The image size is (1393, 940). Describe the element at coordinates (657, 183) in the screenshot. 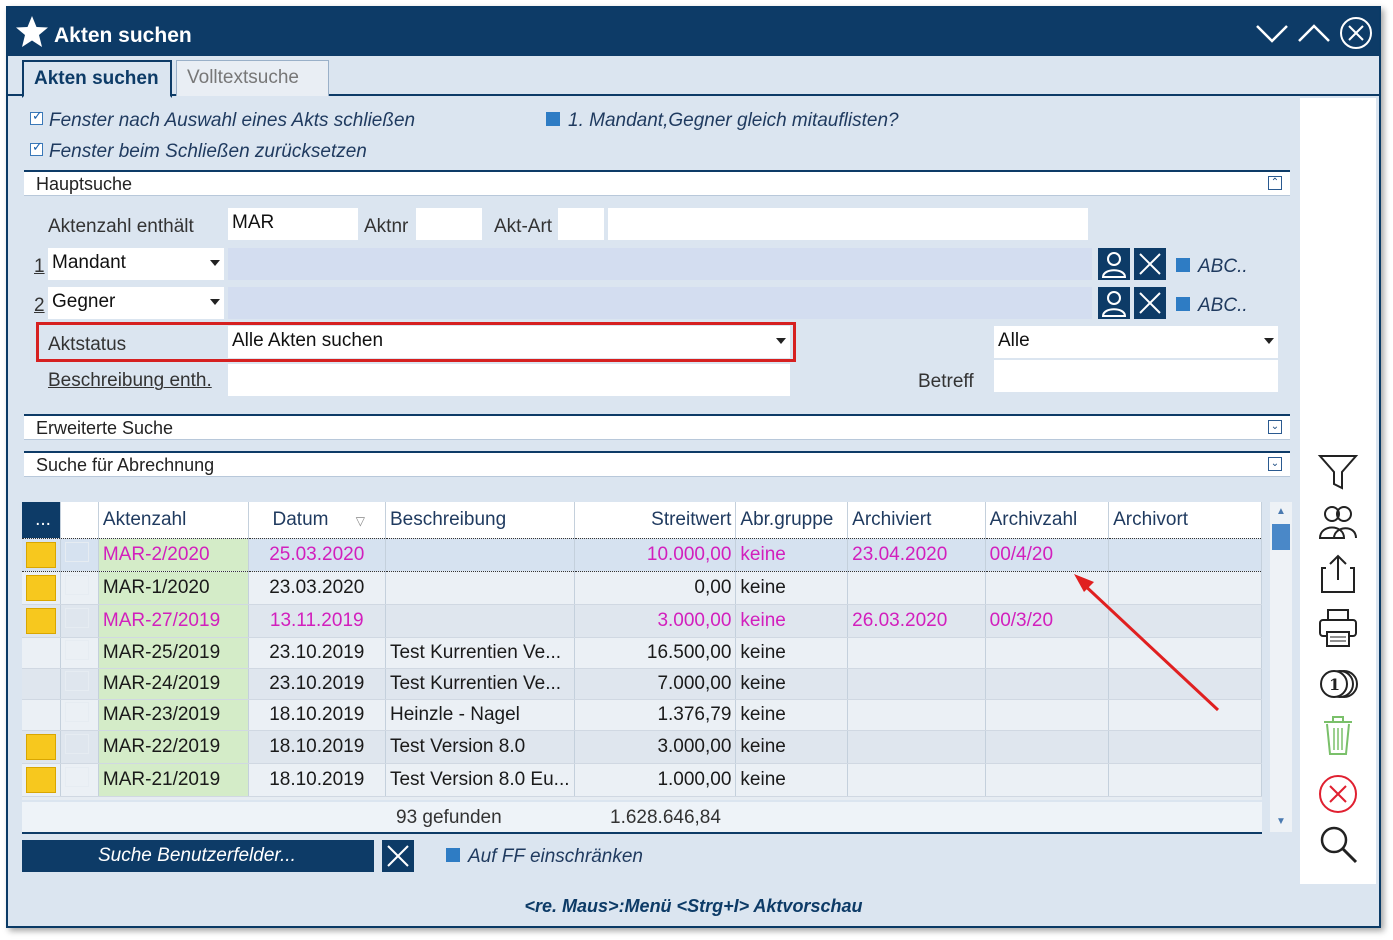

I see `hauptsuche-header: Hauptsuche ⌃` at that location.